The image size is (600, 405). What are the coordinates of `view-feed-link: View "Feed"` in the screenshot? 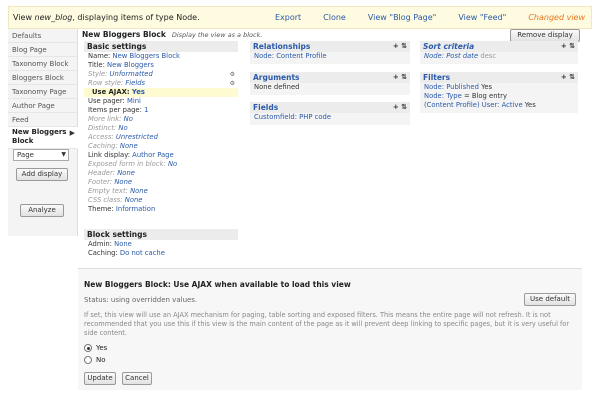 It's located at (482, 17).